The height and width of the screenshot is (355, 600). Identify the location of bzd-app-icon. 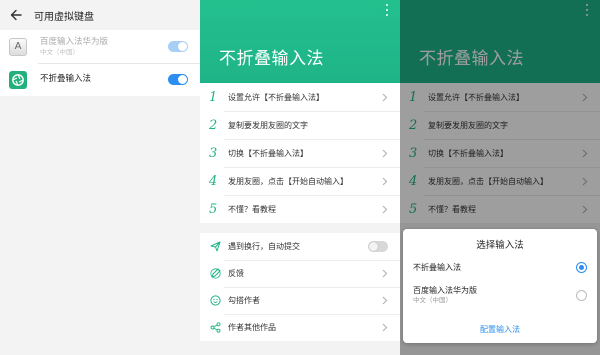
(18, 79).